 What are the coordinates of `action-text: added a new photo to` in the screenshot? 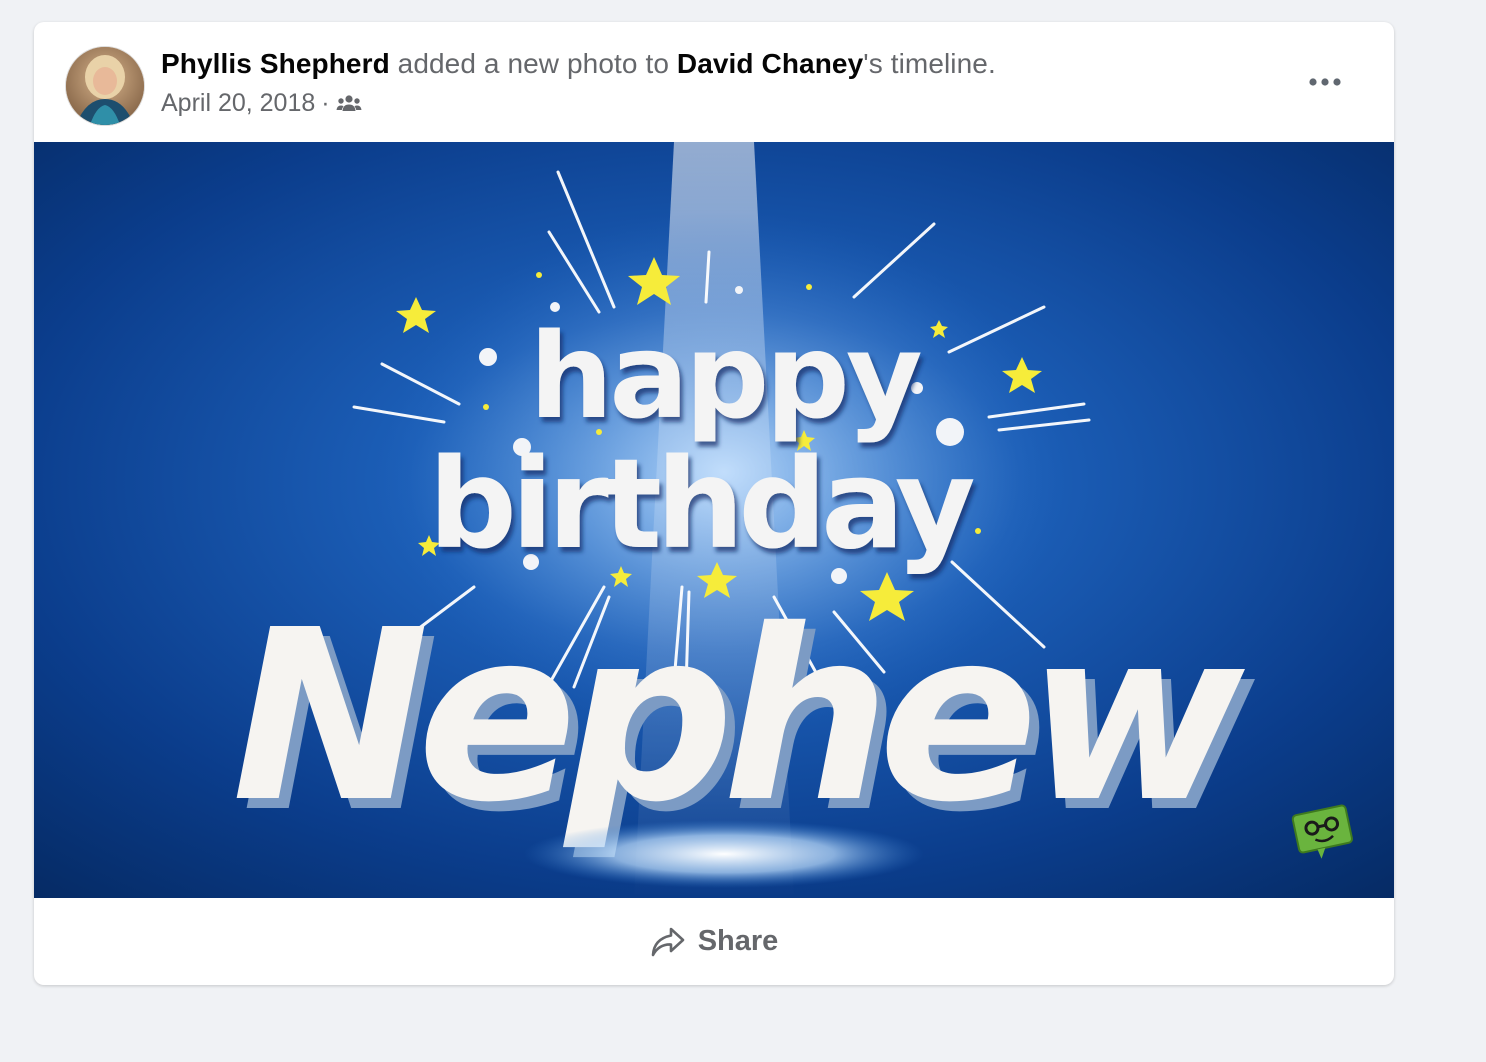 It's located at (533, 63).